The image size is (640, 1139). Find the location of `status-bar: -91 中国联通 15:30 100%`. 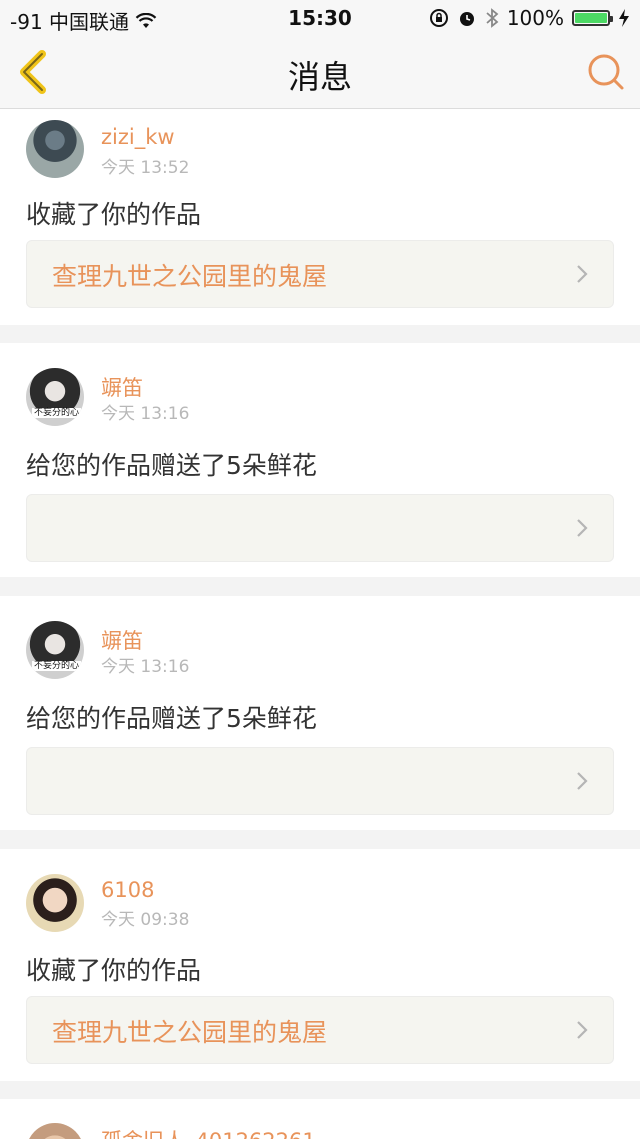

status-bar: -91 中国联通 15:30 100% is located at coordinates (320, 18).